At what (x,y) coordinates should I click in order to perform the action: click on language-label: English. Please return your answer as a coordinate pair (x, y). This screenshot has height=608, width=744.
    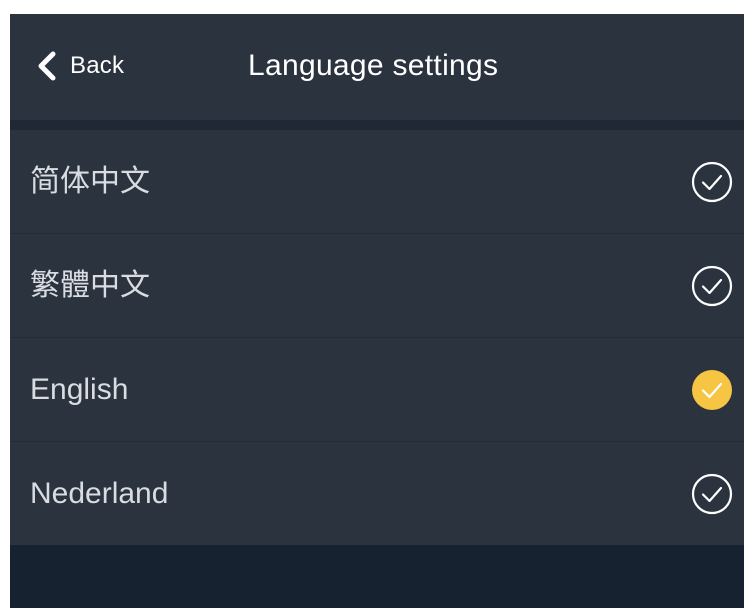
    Looking at the image, I should click on (79, 389).